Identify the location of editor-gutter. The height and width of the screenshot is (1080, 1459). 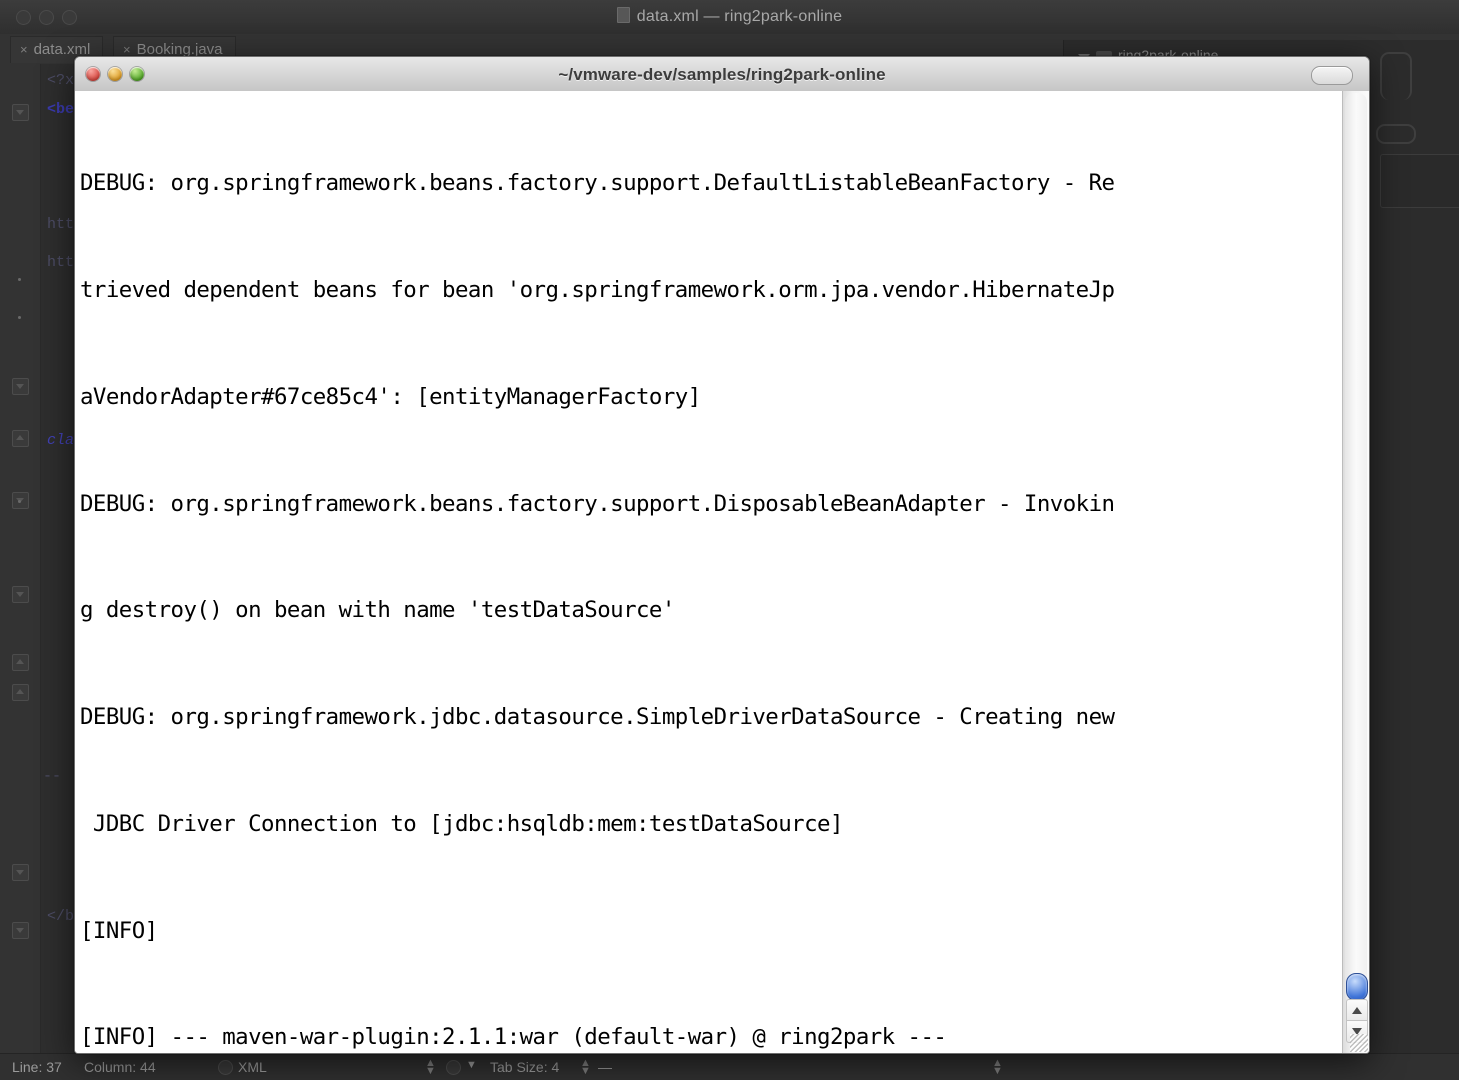
(20, 559).